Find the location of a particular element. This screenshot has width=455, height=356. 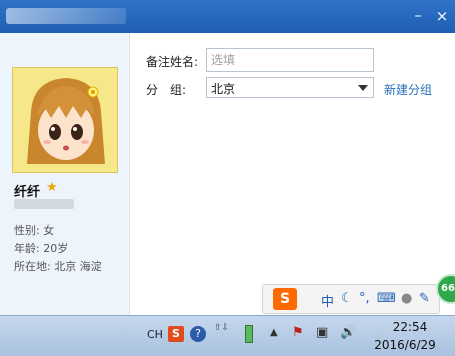

volume-icon: 🔊 is located at coordinates (348, 332).